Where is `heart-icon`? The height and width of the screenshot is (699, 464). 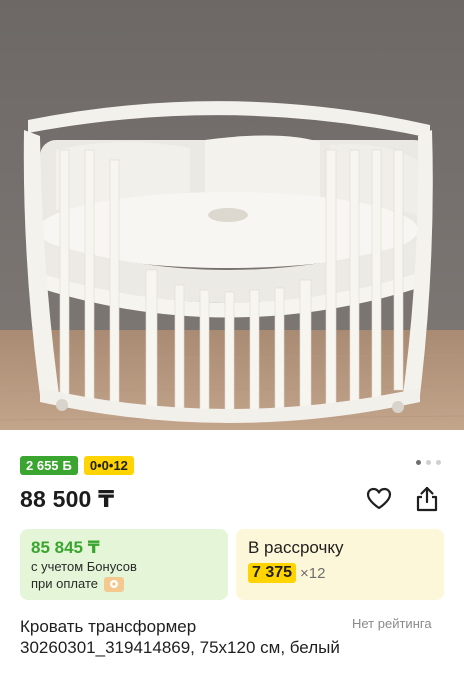 heart-icon is located at coordinates (379, 499).